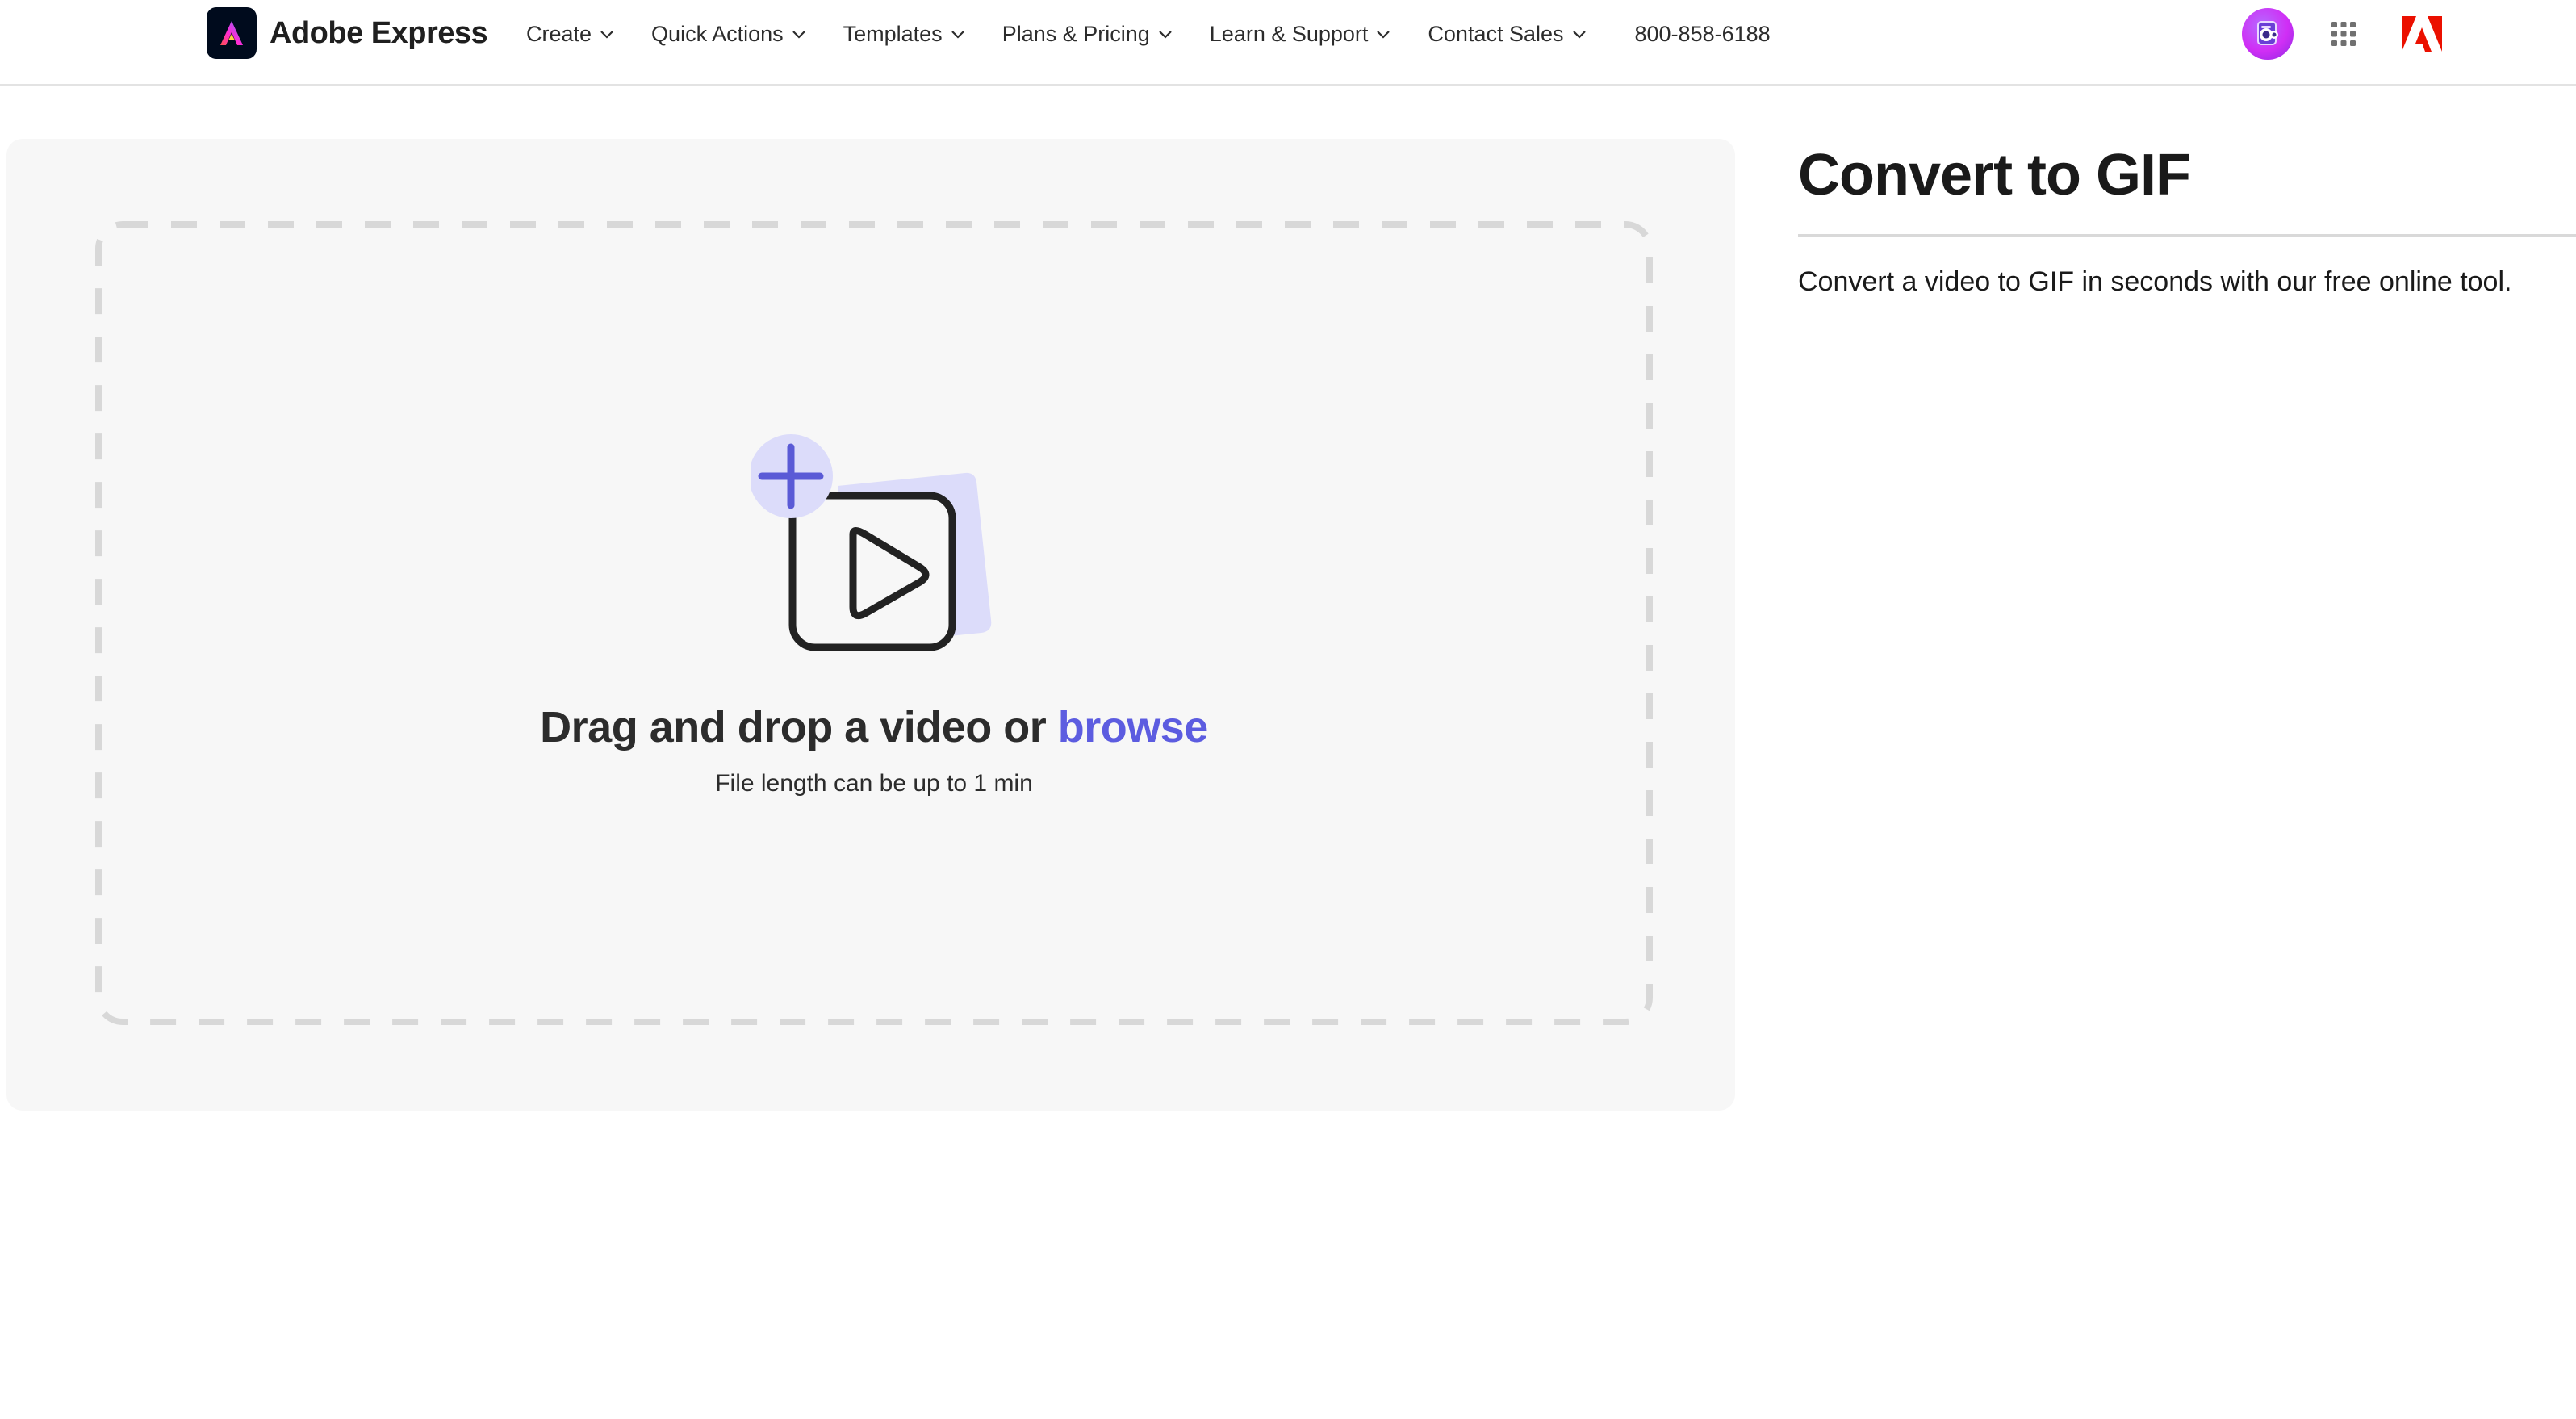 Image resolution: width=2576 pixels, height=1419 pixels. What do you see at coordinates (717, 33) in the screenshot?
I see `menu-quick-actions-label: Quick Actions` at bounding box center [717, 33].